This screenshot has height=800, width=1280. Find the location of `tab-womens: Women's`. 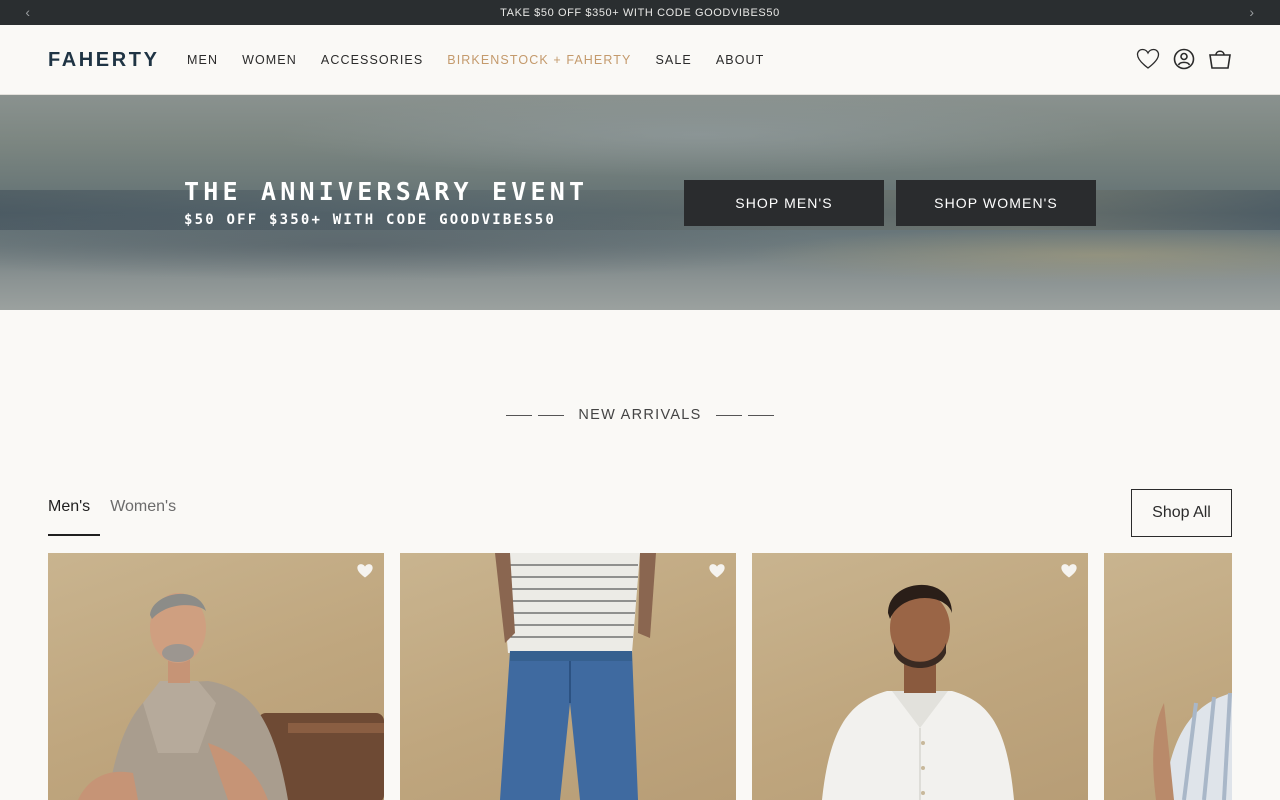

tab-womens: Women's is located at coordinates (143, 517).